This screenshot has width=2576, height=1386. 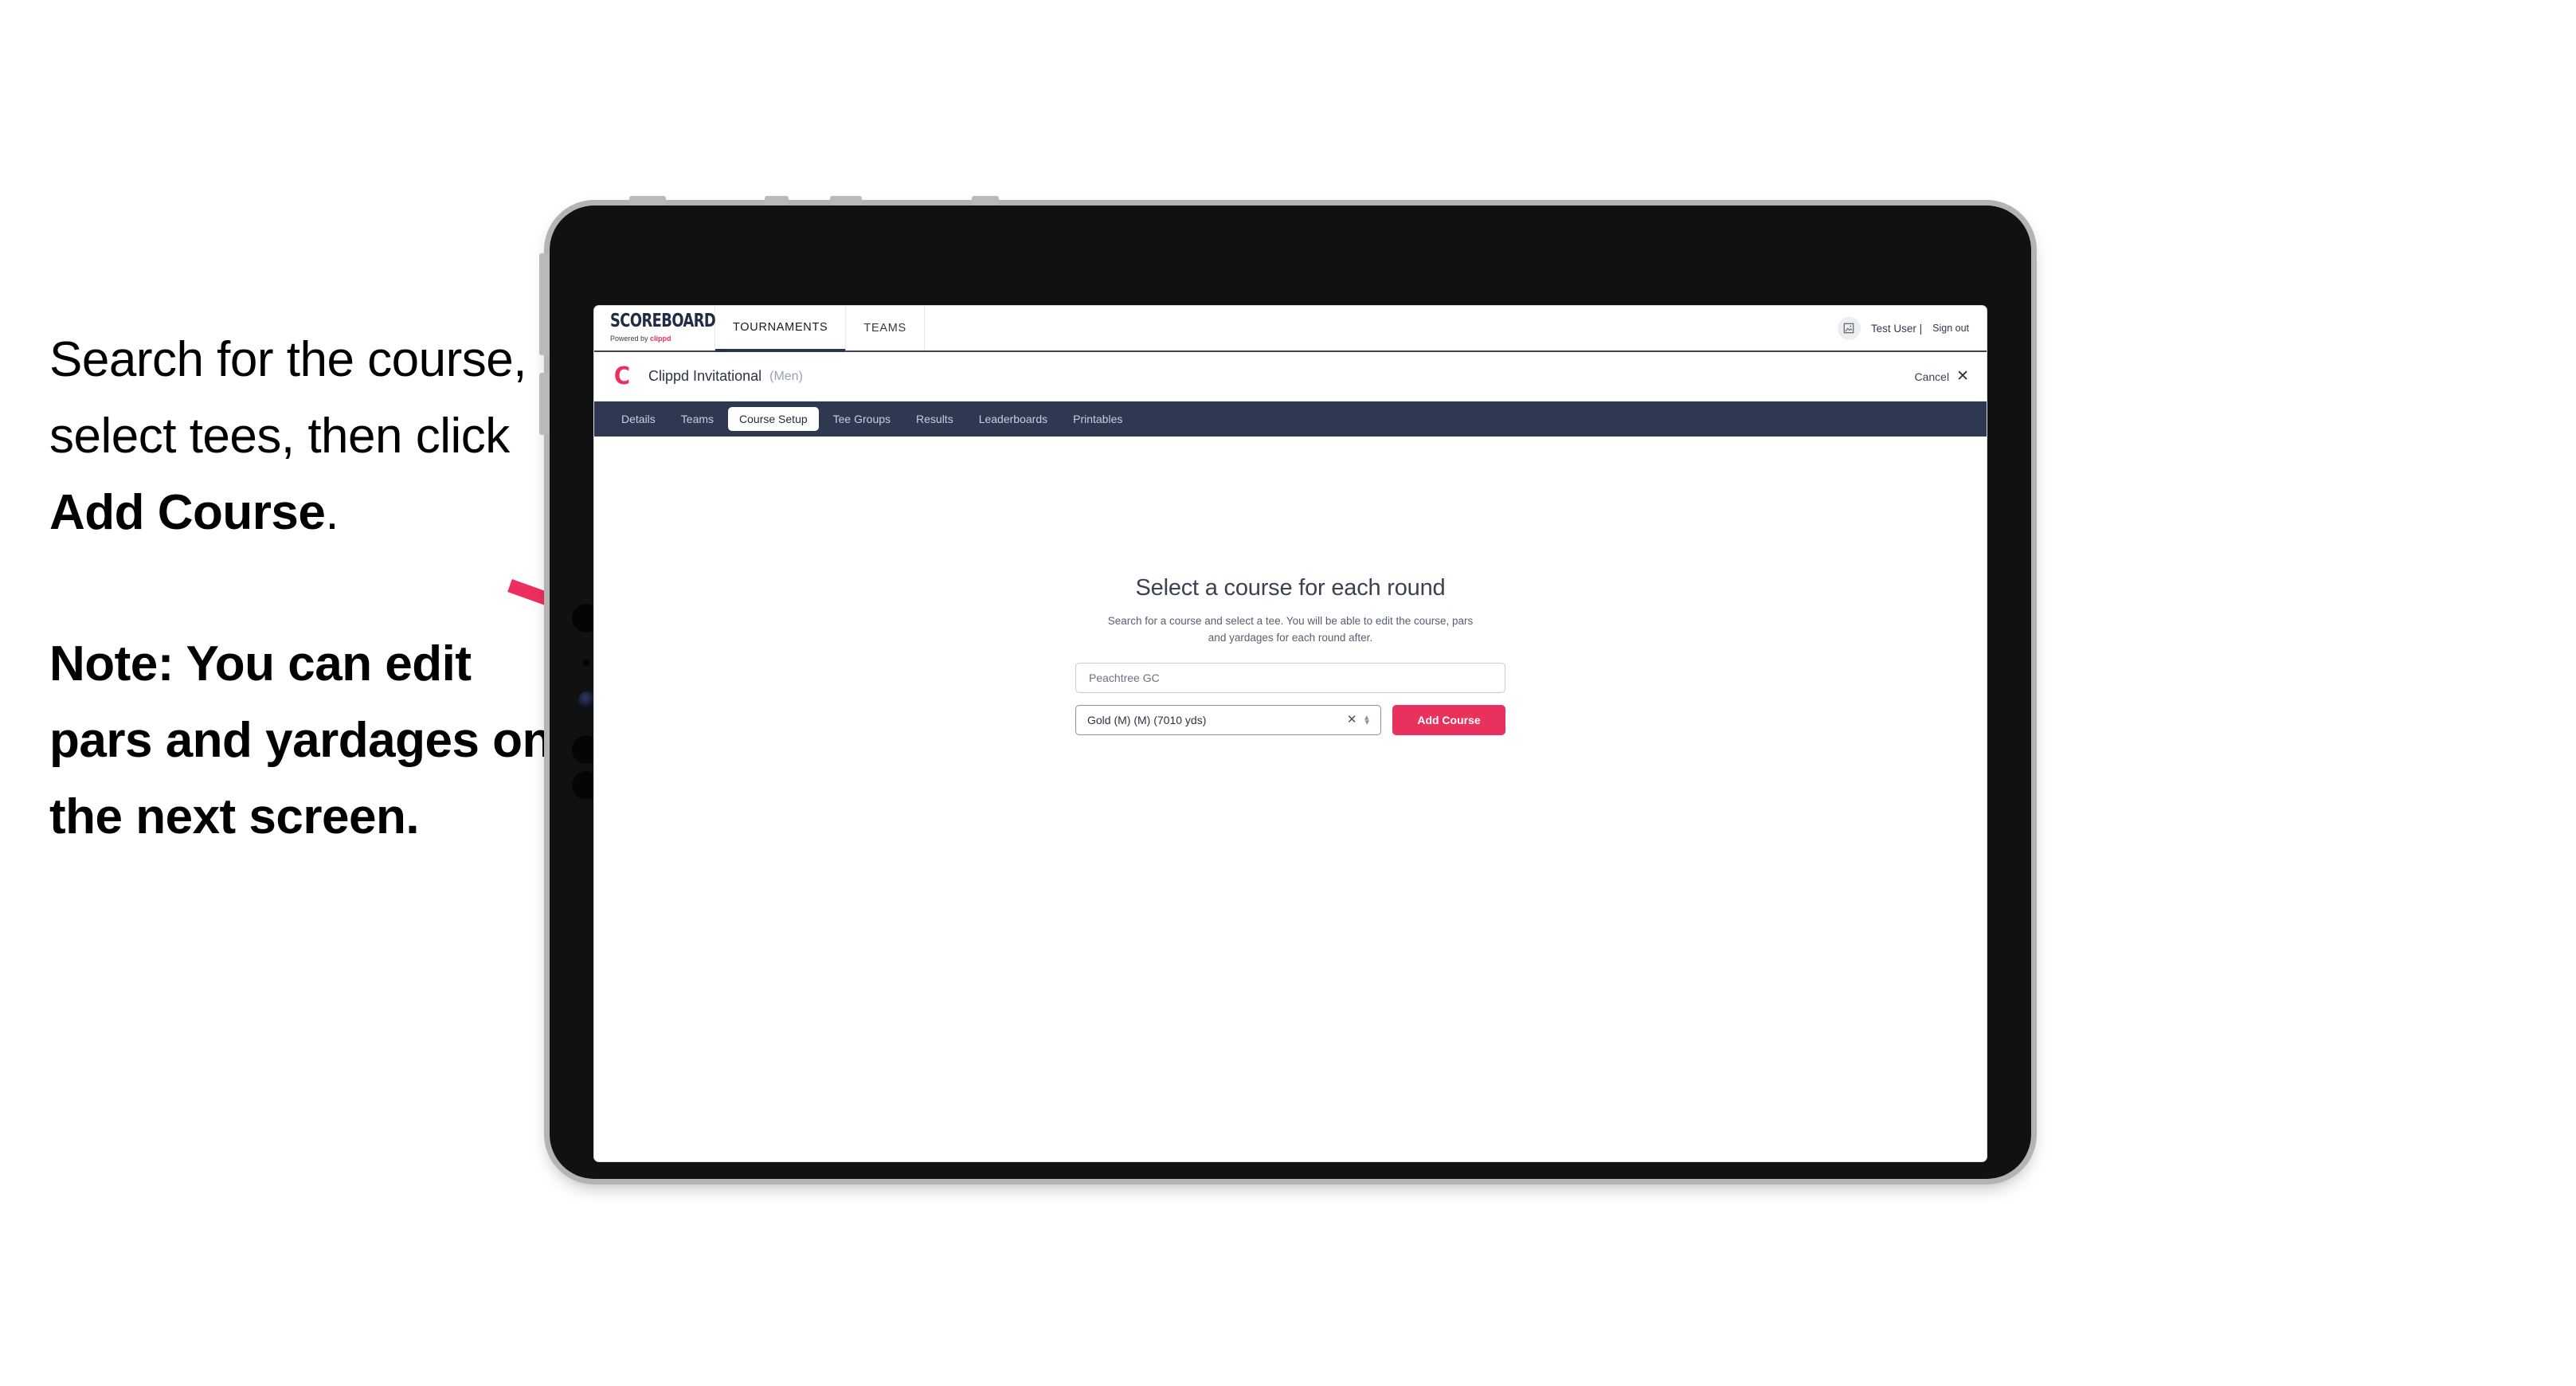 I want to click on clear-x-icon: ✕, so click(x=1352, y=720).